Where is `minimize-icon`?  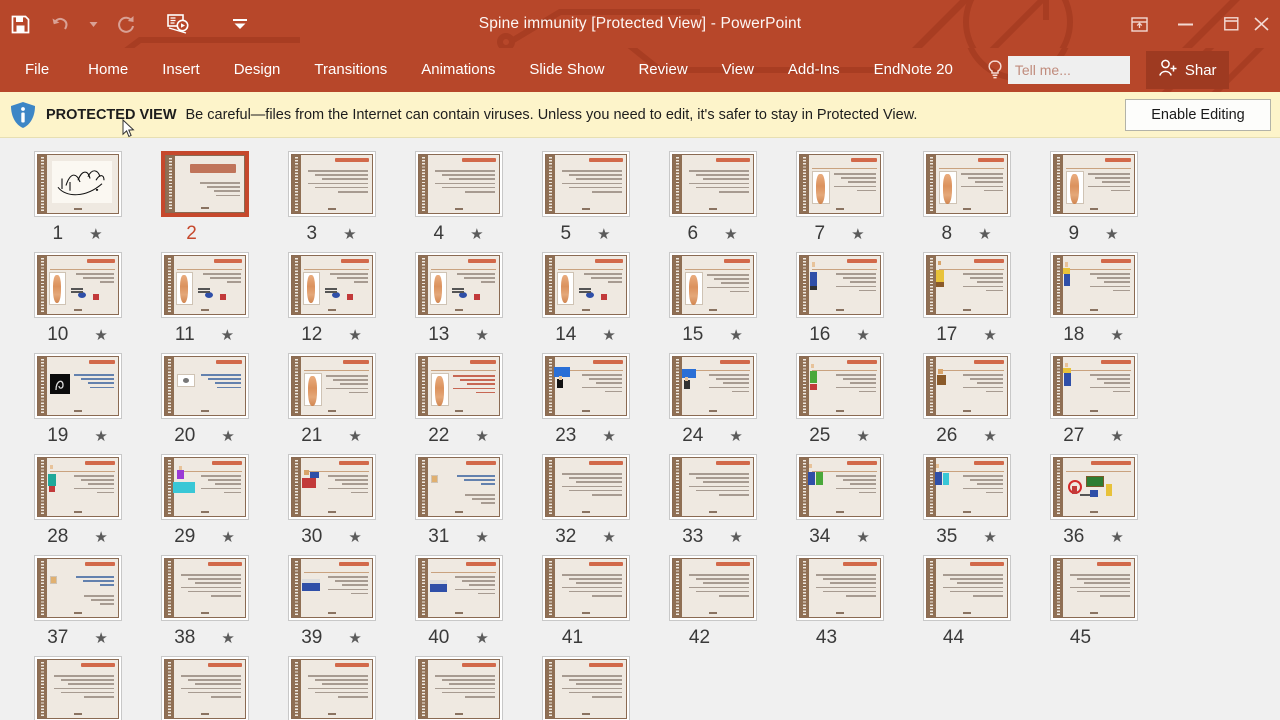
minimize-icon is located at coordinates (1185, 24).